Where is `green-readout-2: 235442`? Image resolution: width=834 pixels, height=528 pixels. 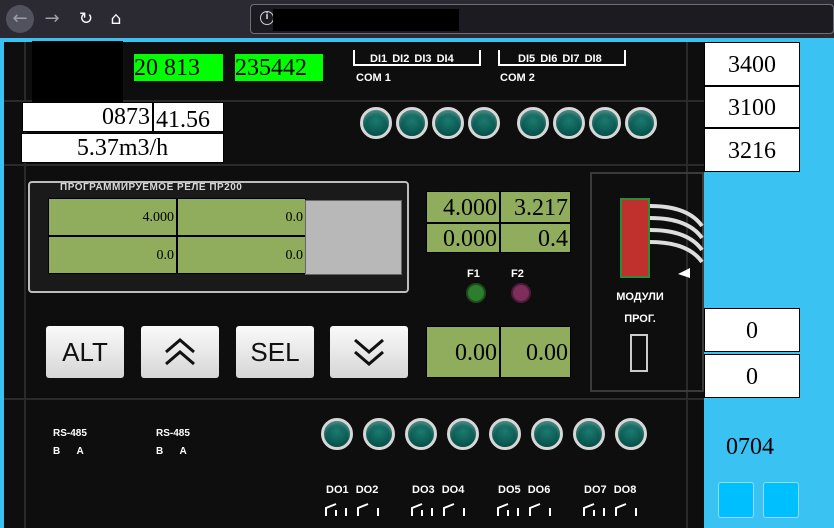 green-readout-2: 235442 is located at coordinates (279, 67).